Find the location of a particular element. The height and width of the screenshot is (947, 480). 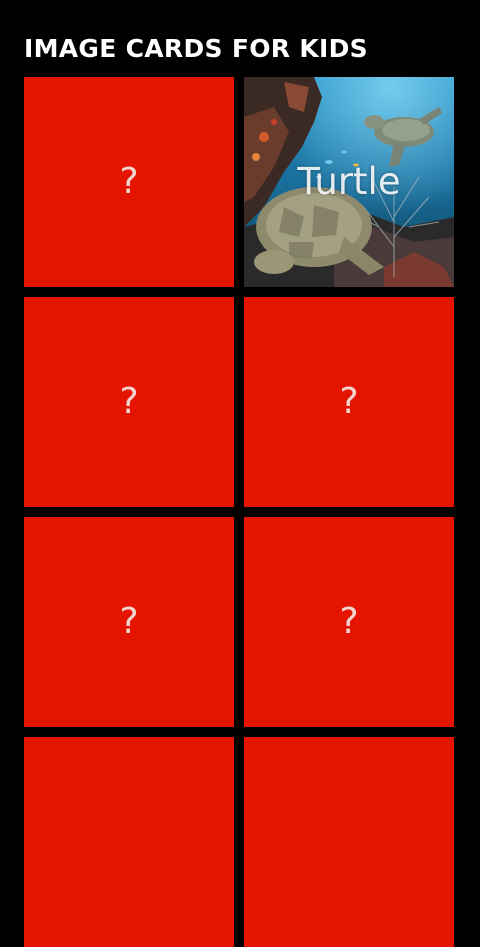

card-label: Turtle is located at coordinates (349, 181).